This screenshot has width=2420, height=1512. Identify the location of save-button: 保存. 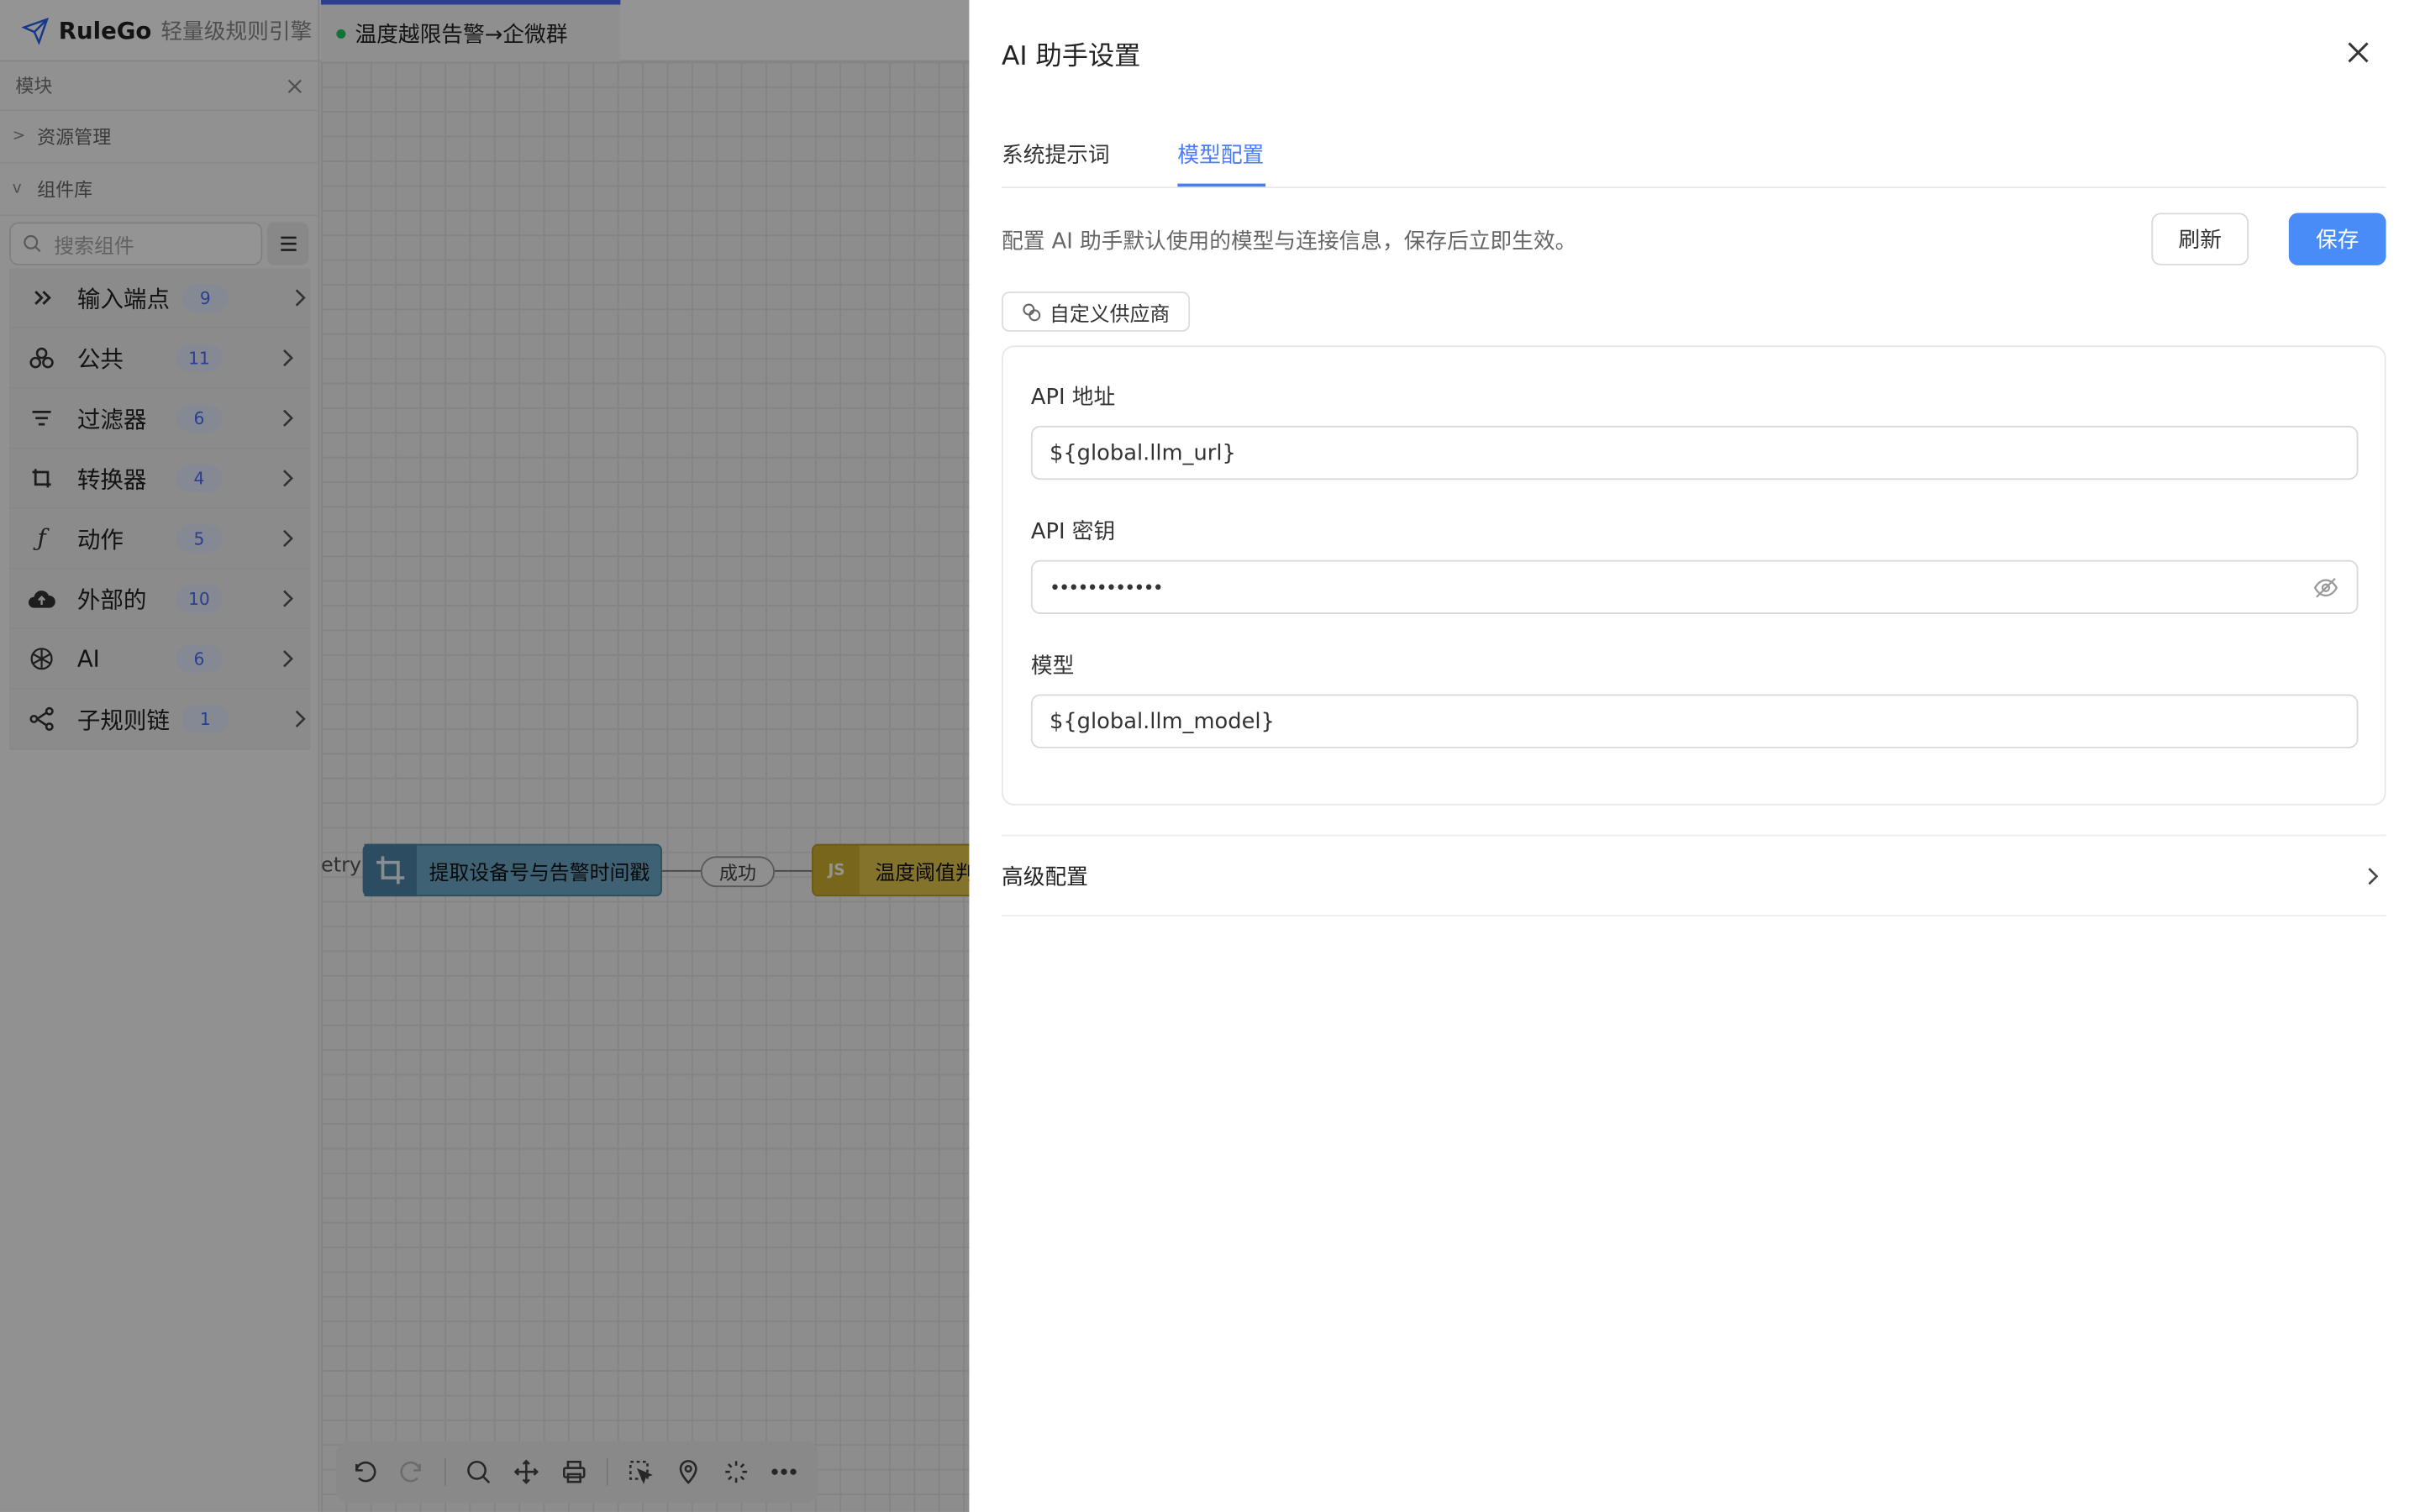
(2337, 239).